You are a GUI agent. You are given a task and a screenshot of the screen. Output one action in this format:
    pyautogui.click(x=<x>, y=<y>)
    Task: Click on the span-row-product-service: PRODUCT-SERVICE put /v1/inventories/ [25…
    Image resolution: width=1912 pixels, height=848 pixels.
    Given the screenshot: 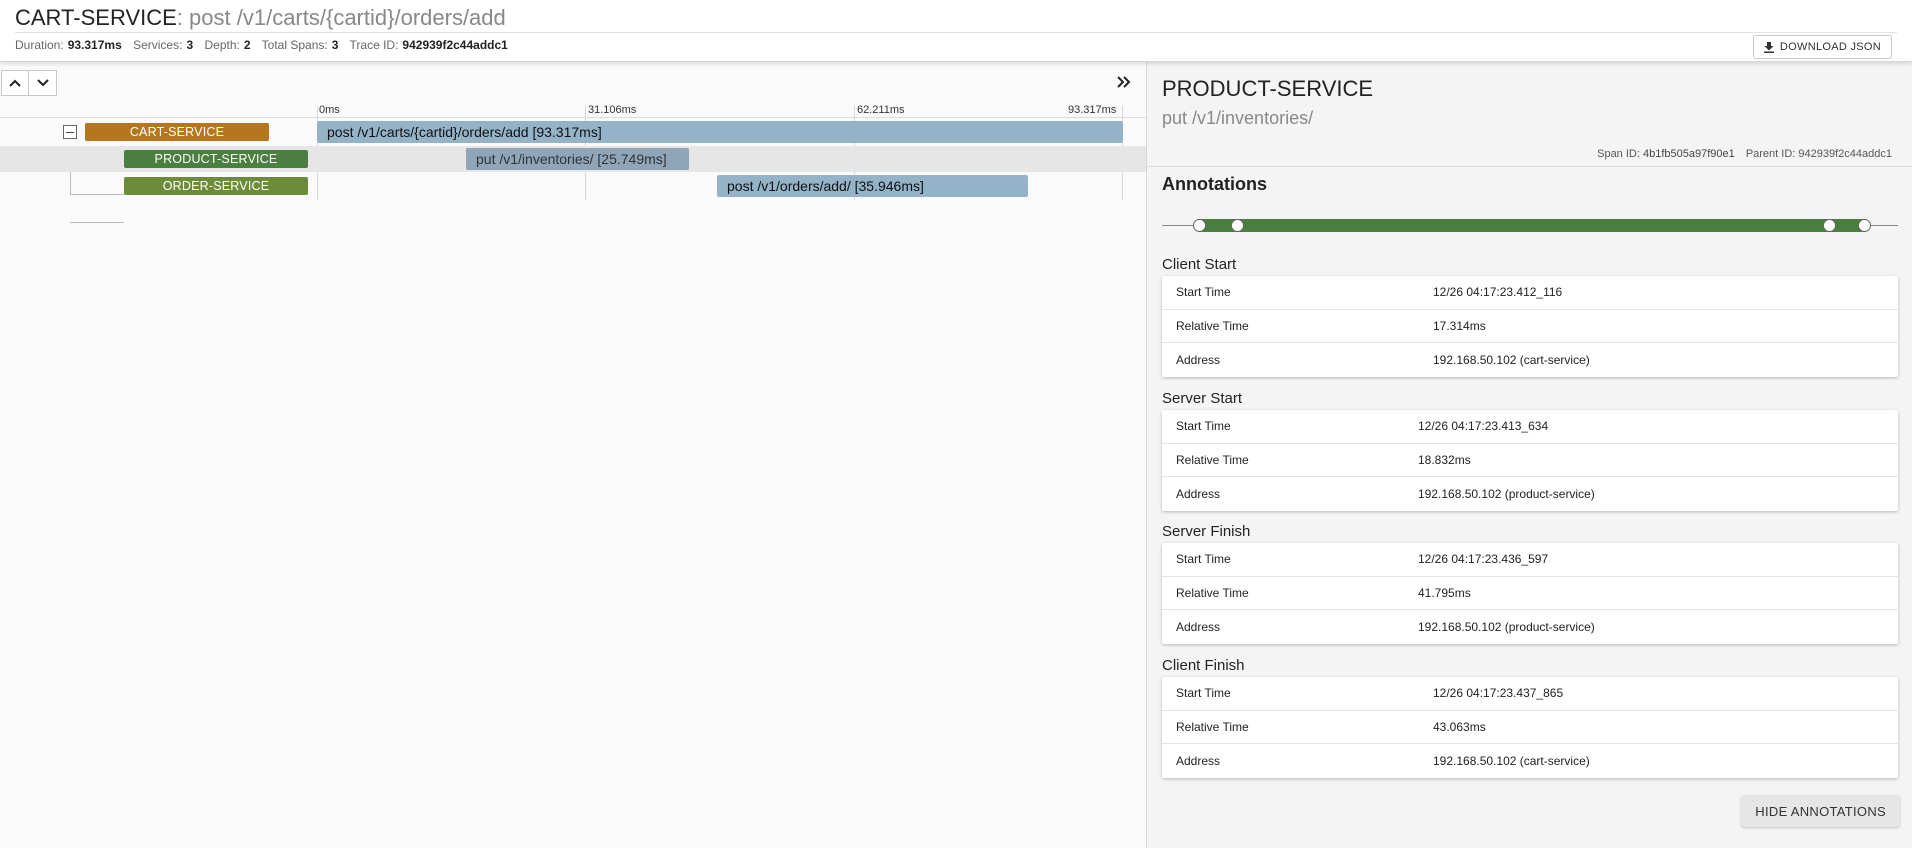 What is the action you would take?
    pyautogui.click(x=573, y=159)
    